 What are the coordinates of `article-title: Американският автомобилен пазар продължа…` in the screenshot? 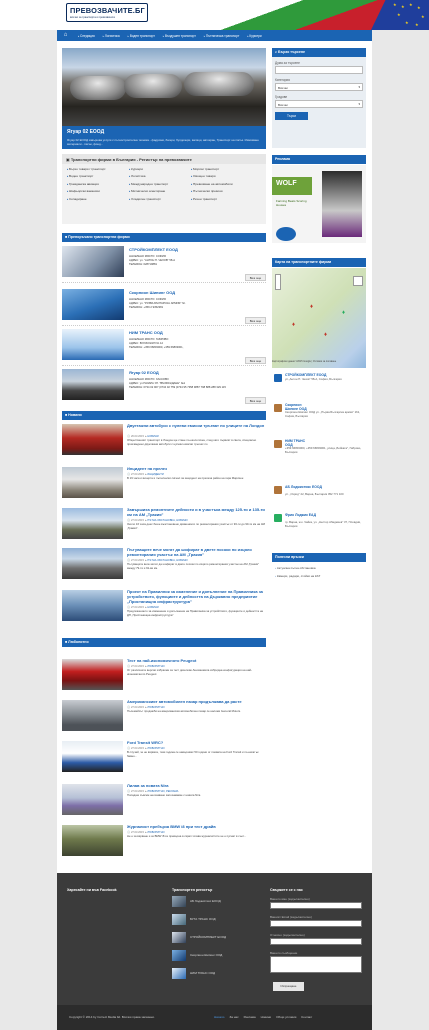 It's located at (196, 702).